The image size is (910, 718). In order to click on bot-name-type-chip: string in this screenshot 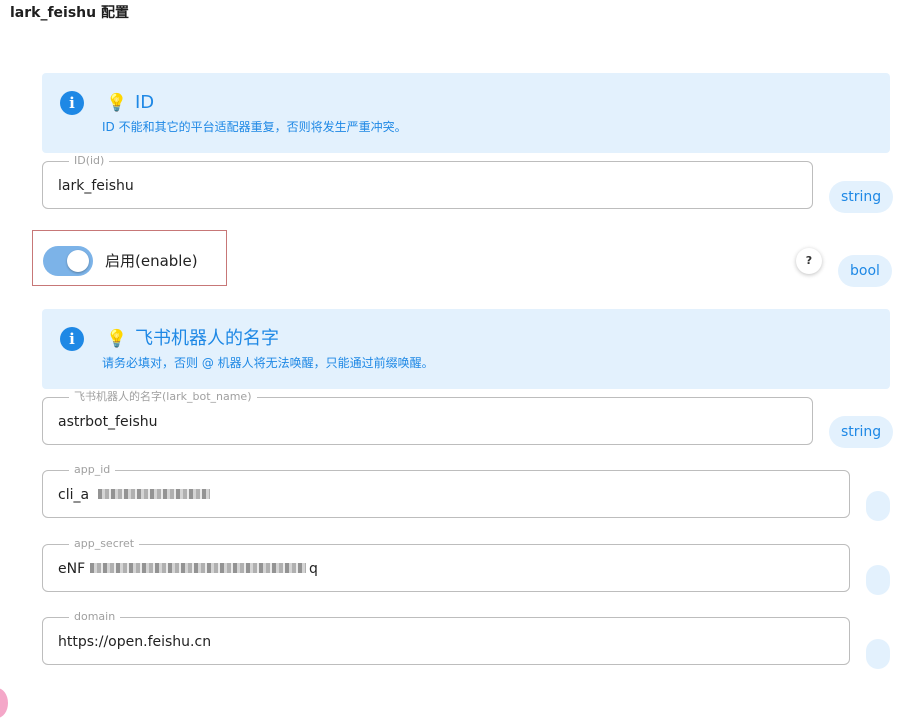, I will do `click(861, 432)`.